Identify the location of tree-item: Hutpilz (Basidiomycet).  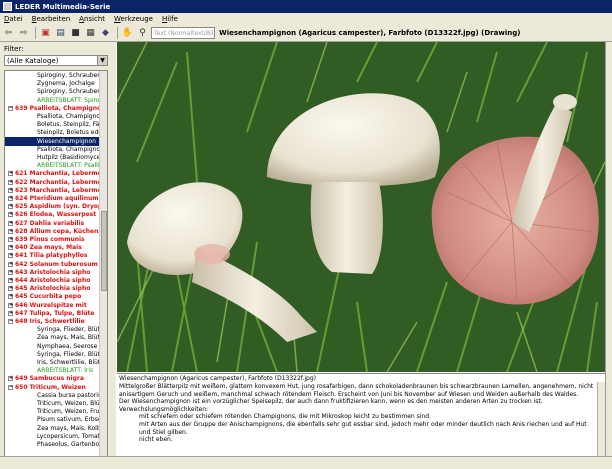
(53, 157).